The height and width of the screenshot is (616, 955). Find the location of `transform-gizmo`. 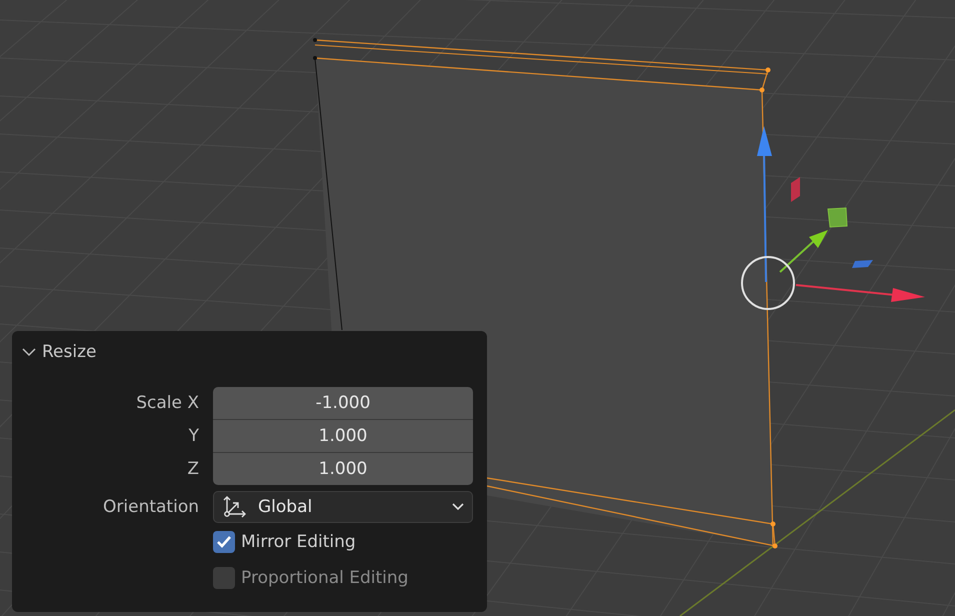

transform-gizmo is located at coordinates (833, 218).